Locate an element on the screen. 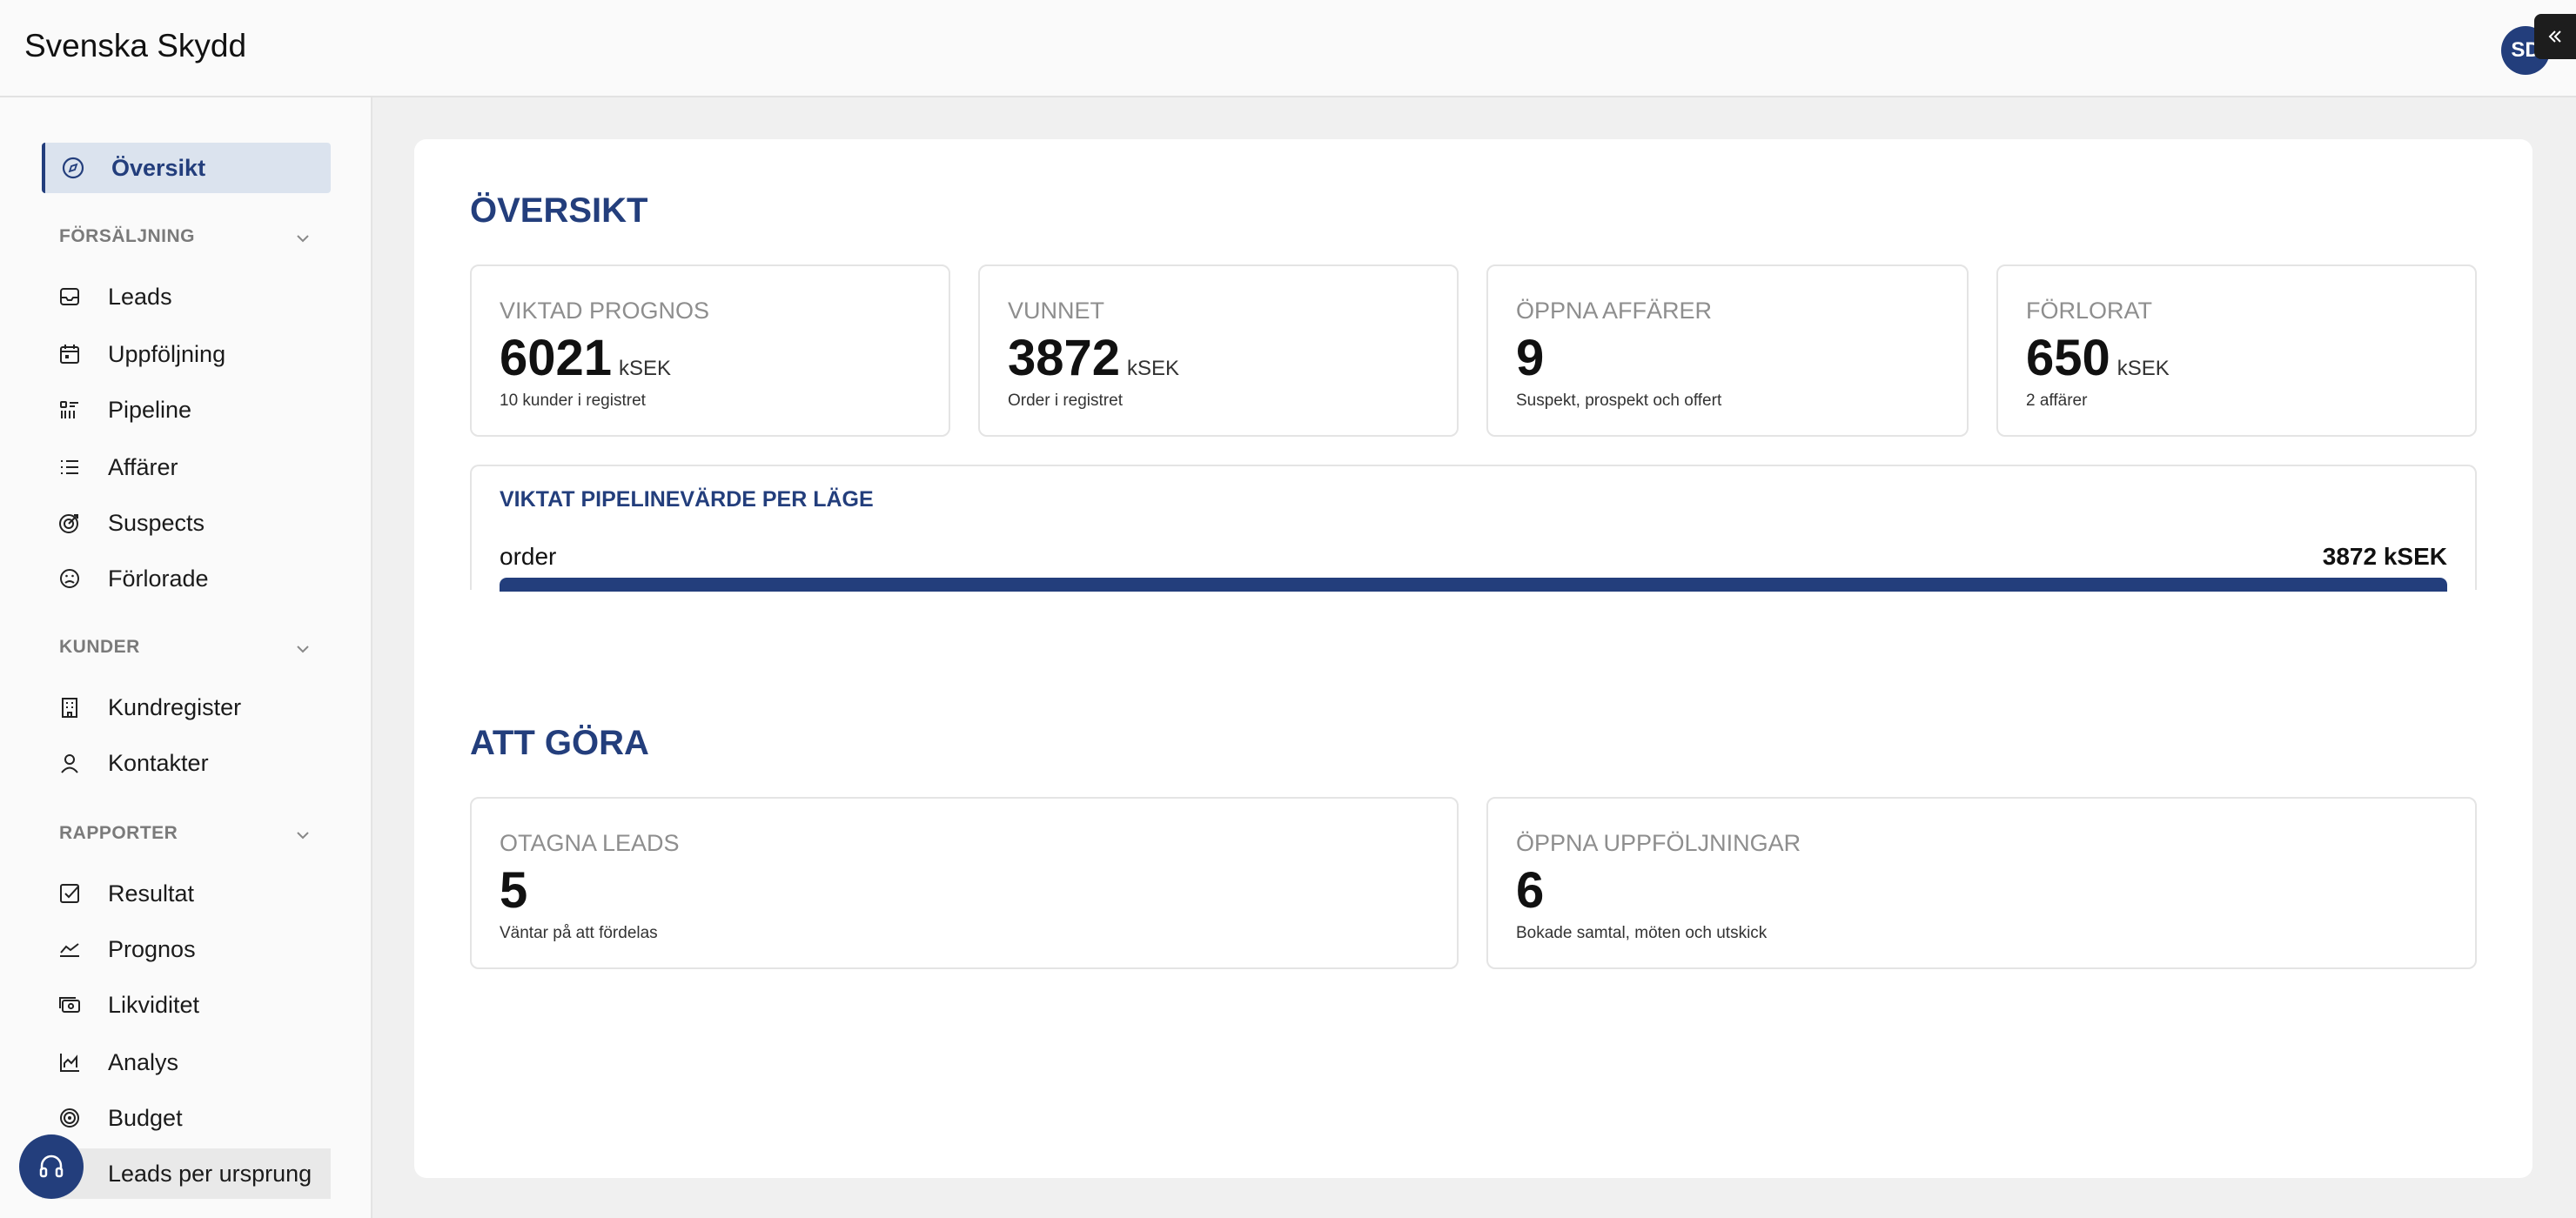 The image size is (2576, 1218). sidebar-item-label: Kontakter is located at coordinates (158, 763).